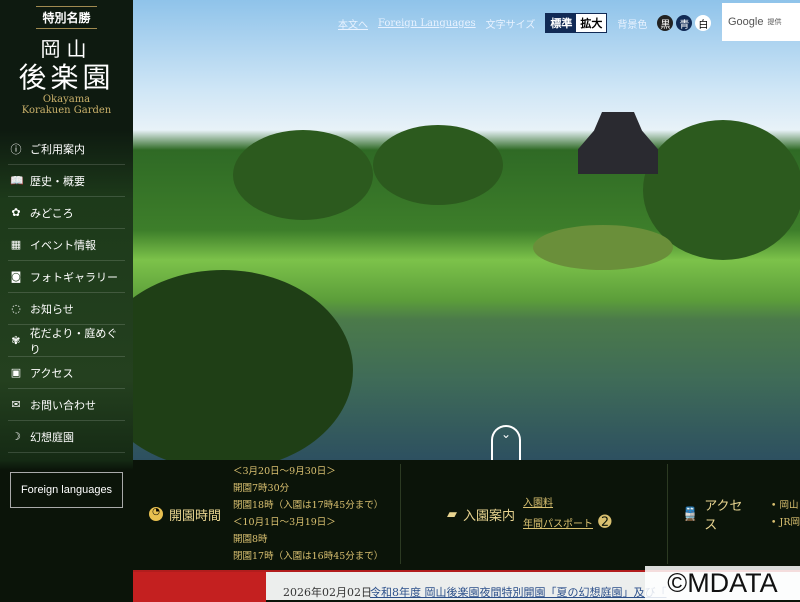  I want to click on admission-fee-link: 入園料, so click(567, 503).